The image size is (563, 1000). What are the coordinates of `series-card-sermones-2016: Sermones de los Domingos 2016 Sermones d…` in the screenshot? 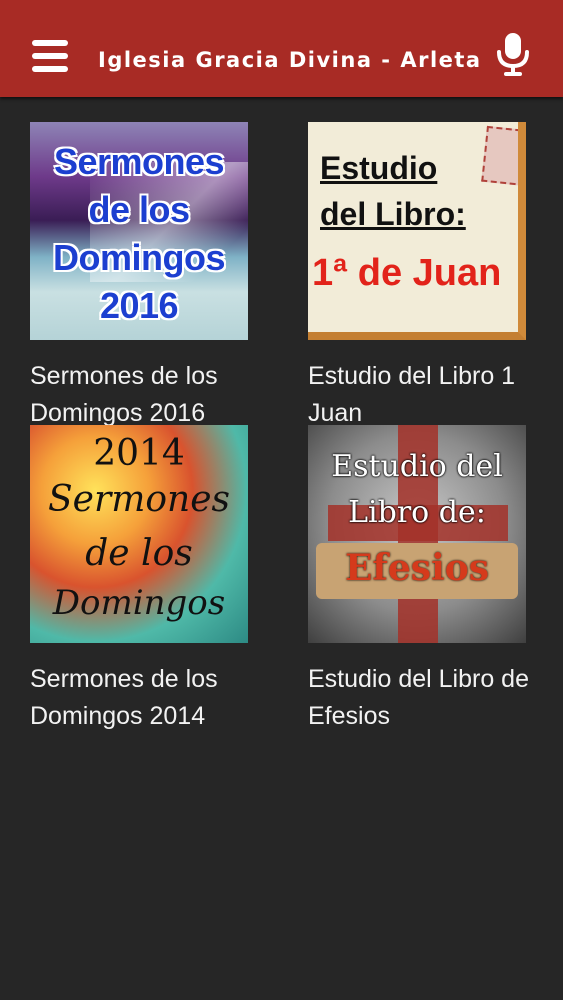 It's located at (140, 277).